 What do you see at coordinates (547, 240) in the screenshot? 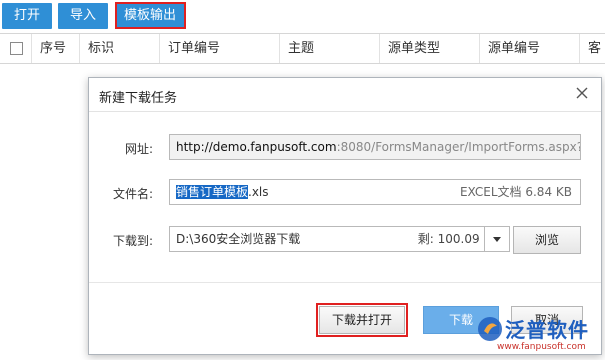
I see `browse-button: 浏览` at bounding box center [547, 240].